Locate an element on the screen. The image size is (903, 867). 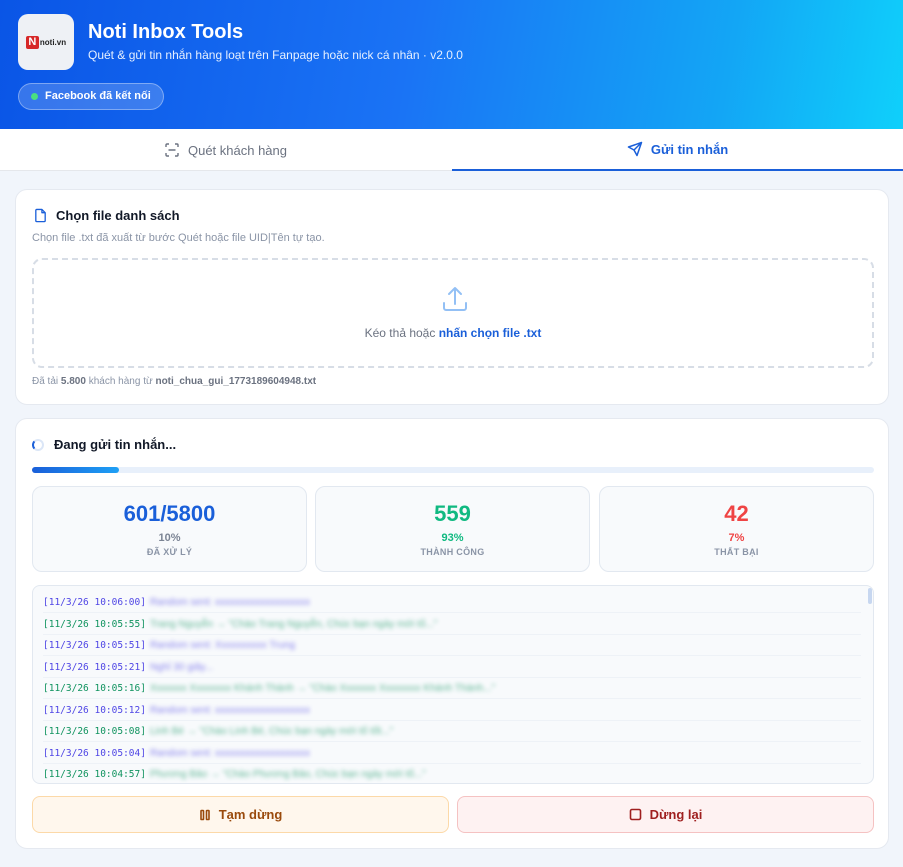
tab-send-label: Gửi tin nhắn is located at coordinates (689, 149).